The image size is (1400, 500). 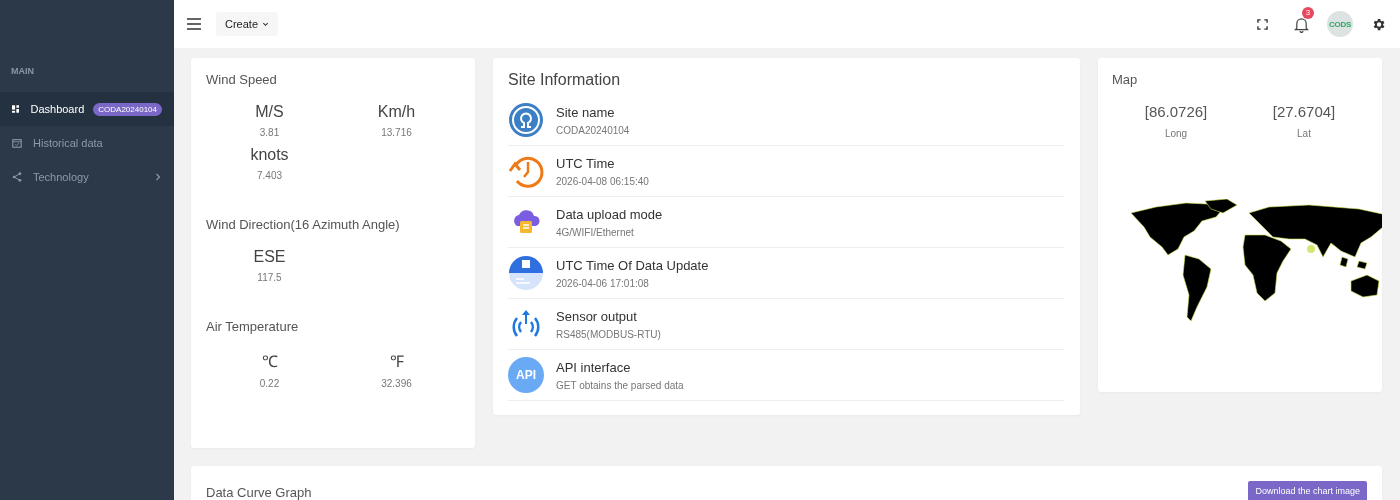 I want to click on fullscreen-icon, so click(x=1262, y=24).